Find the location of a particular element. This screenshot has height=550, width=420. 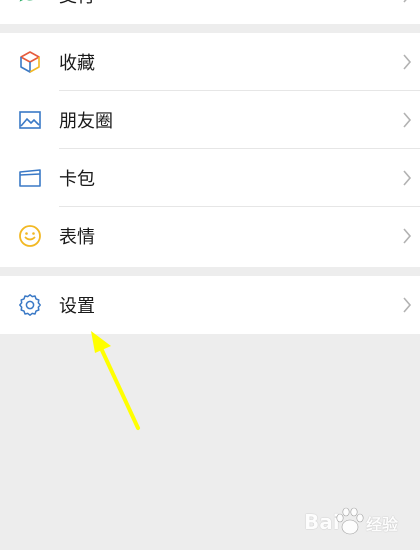

card-wallet-icon is located at coordinates (30, 178).